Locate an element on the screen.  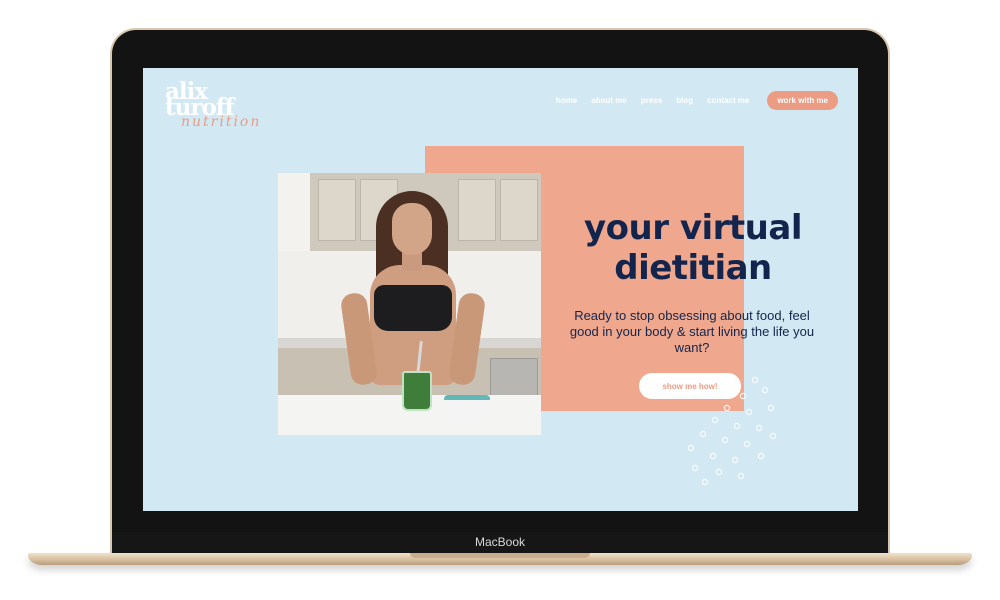
headline-line-1: your virtual is located at coordinates (693, 228).